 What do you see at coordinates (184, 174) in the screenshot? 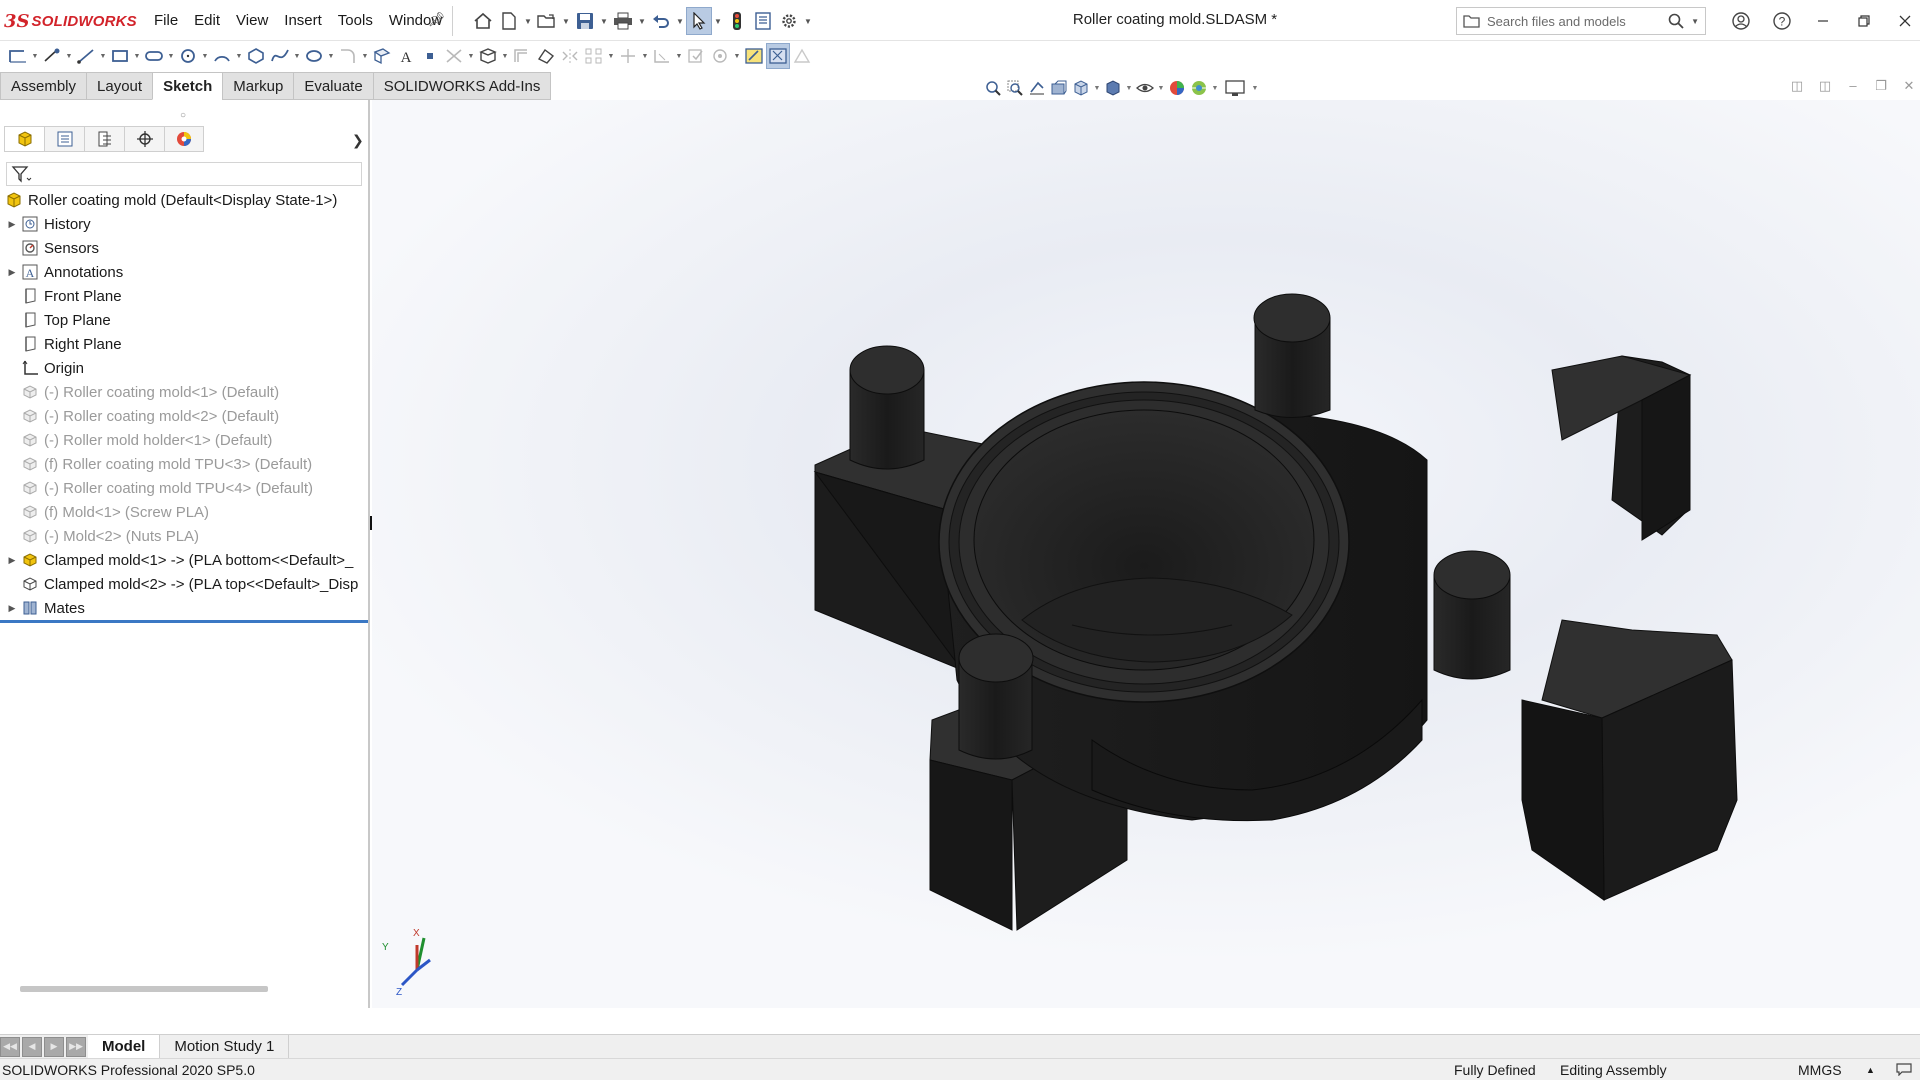
I see `tree-filter-input` at bounding box center [184, 174].